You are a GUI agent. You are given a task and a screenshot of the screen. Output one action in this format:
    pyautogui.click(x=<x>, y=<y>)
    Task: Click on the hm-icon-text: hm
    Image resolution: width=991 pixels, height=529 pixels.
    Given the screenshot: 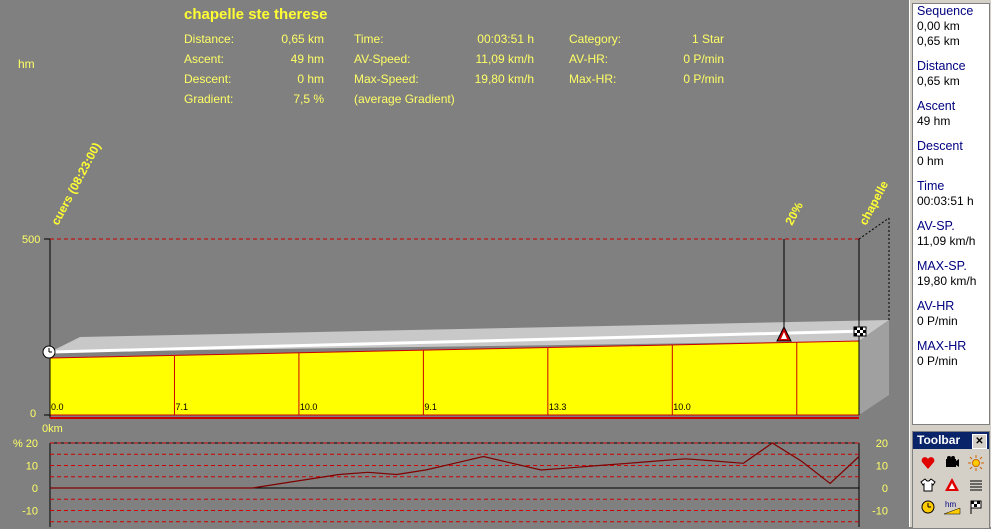 What is the action you would take?
    pyautogui.click(x=950, y=504)
    